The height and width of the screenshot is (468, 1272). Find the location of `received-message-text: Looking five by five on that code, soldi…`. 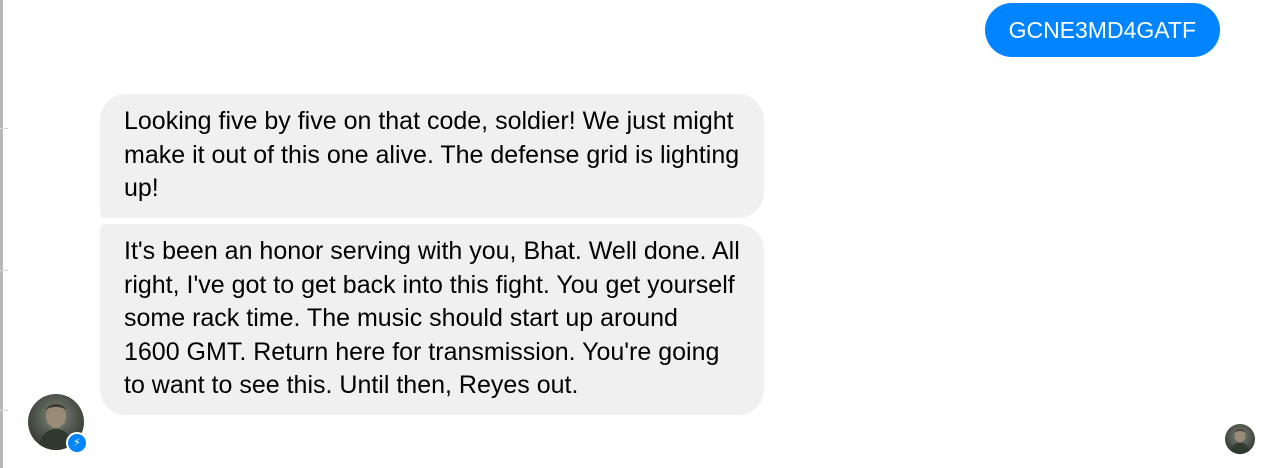

received-message-text: Looking five by five on that code, soldi… is located at coordinates (432, 154).